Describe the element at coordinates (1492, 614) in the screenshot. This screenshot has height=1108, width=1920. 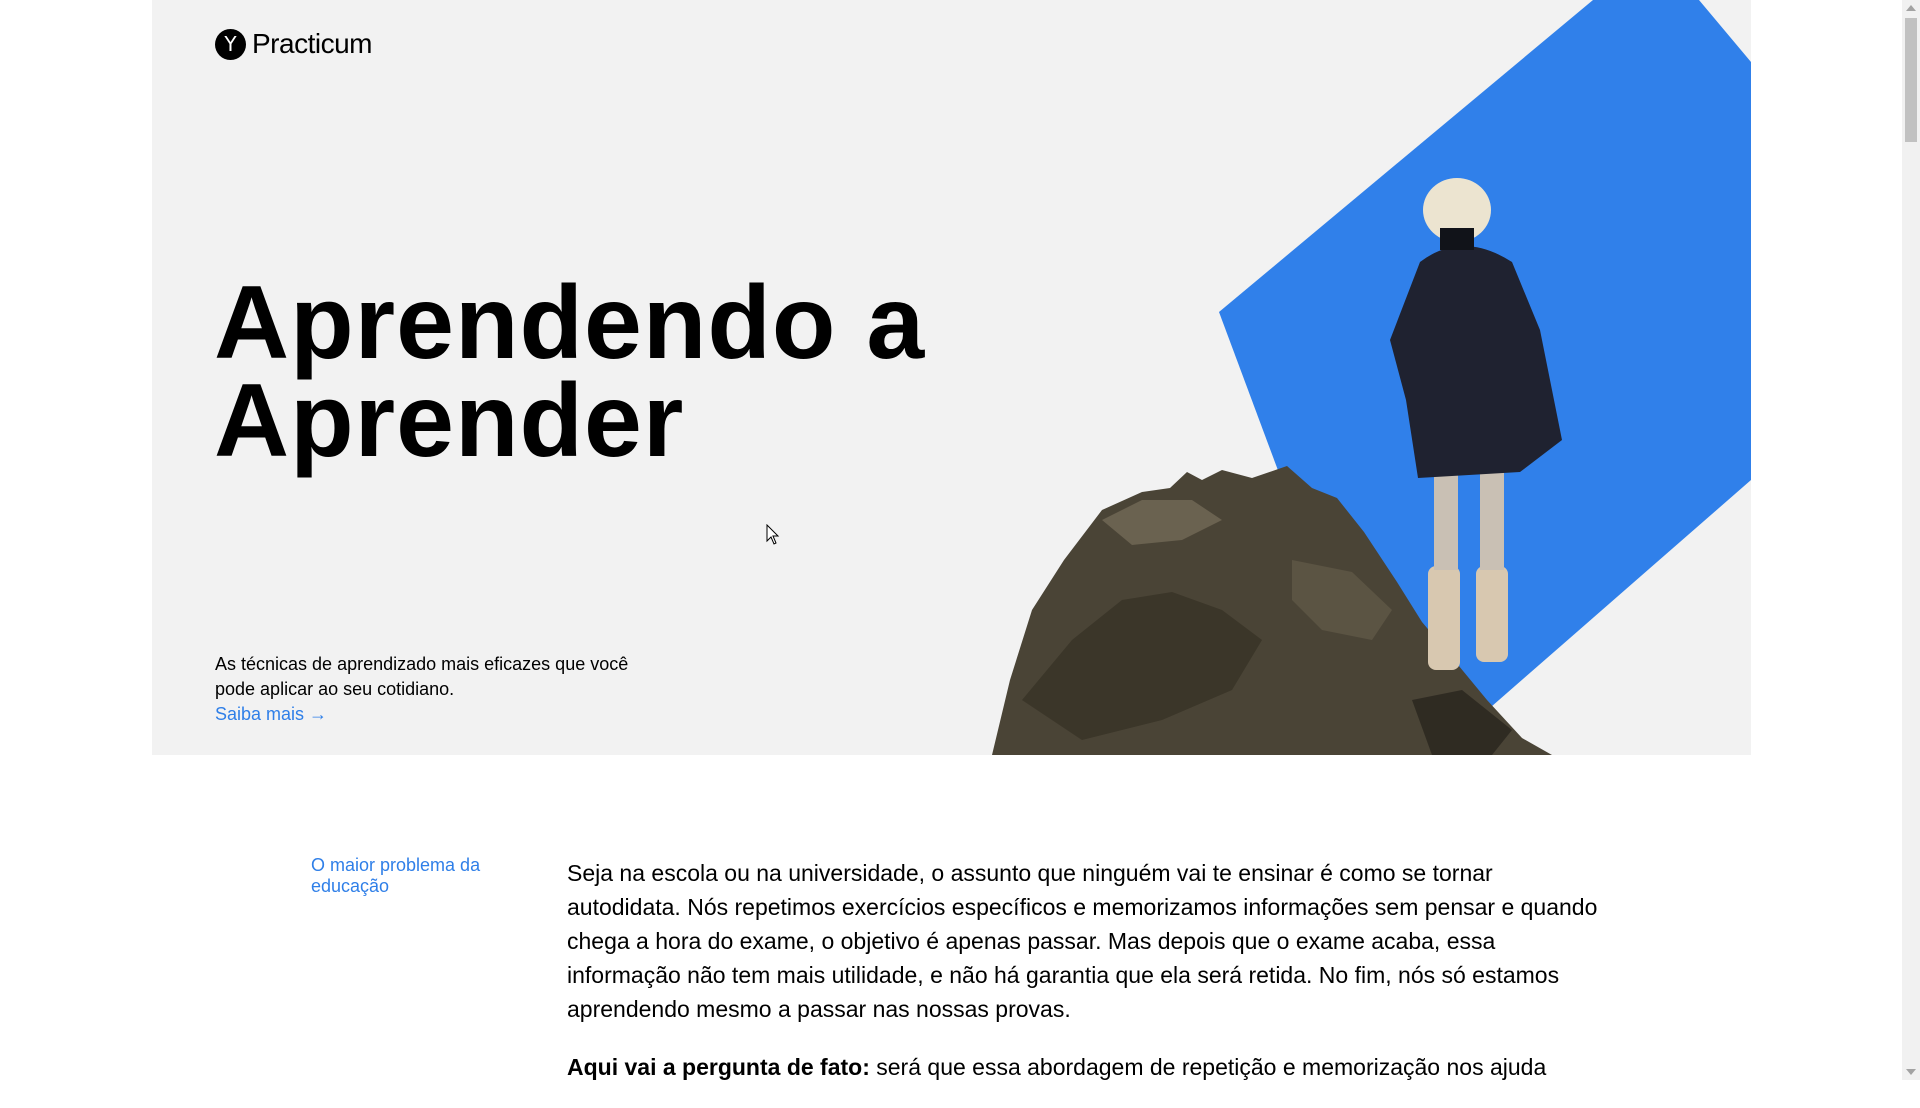
I see `right-boot` at that location.